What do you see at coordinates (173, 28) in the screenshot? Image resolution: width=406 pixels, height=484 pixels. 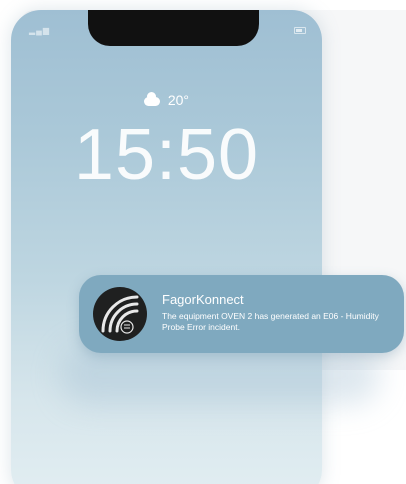 I see `phone-notch` at bounding box center [173, 28].